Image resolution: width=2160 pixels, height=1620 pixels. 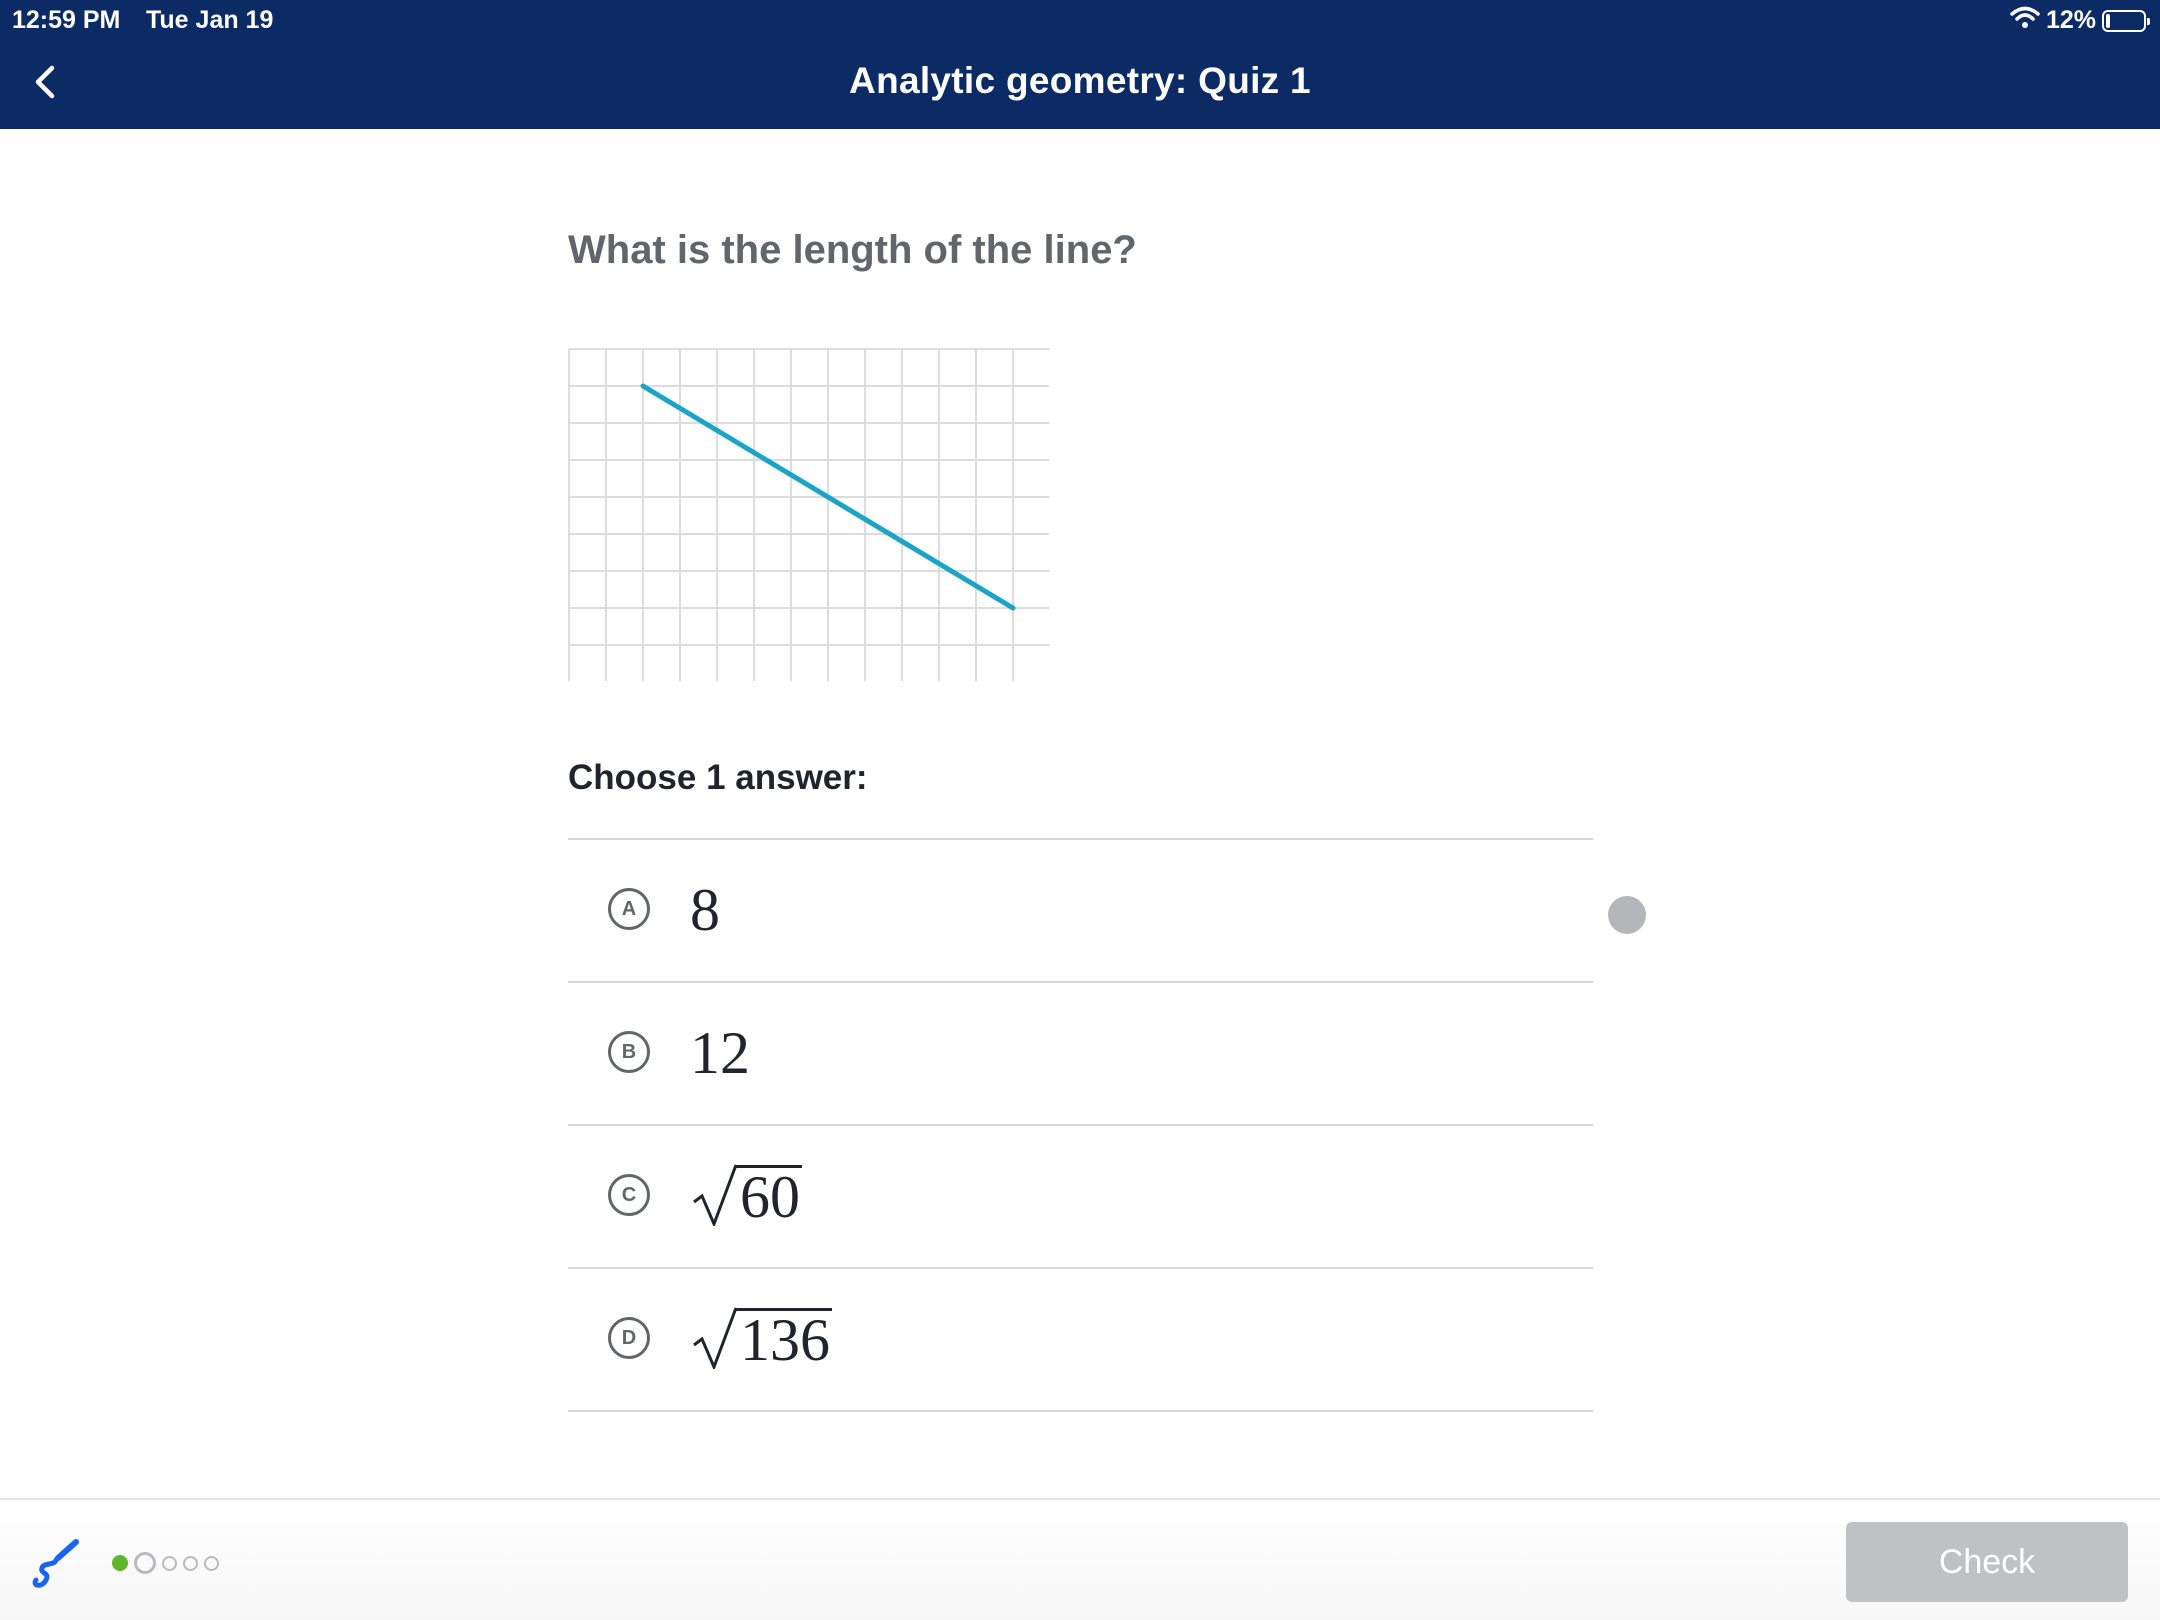 I want to click on progress-indicator, so click(x=165, y=1563).